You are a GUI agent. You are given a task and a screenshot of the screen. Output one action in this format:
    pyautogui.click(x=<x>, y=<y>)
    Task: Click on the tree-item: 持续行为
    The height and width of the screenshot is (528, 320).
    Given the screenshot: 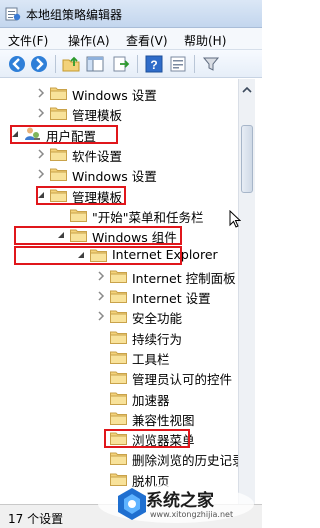 What is the action you would take?
    pyautogui.click(x=119, y=337)
    